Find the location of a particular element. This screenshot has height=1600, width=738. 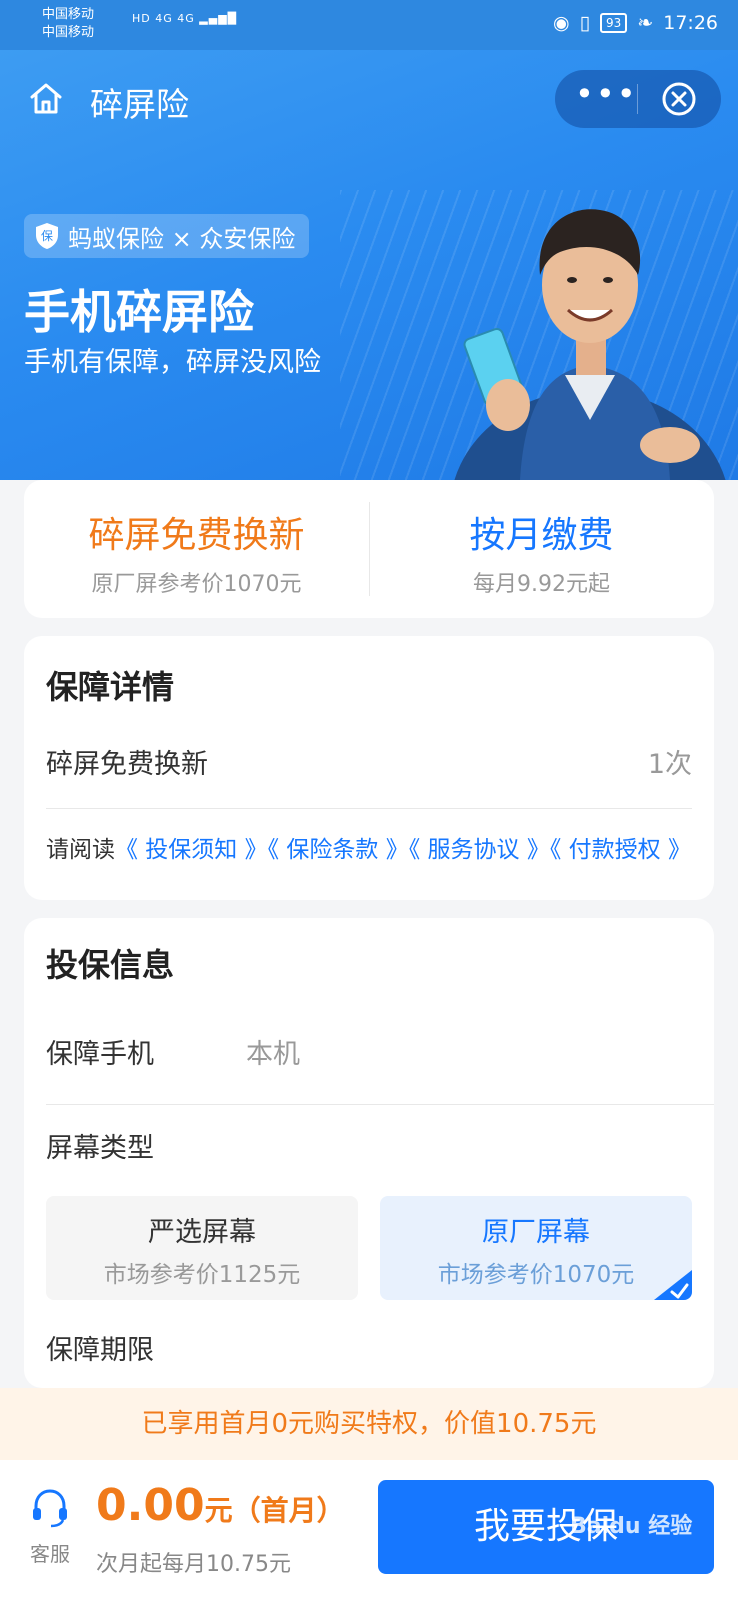

period-label: 保障期限 is located at coordinates (100, 1350).